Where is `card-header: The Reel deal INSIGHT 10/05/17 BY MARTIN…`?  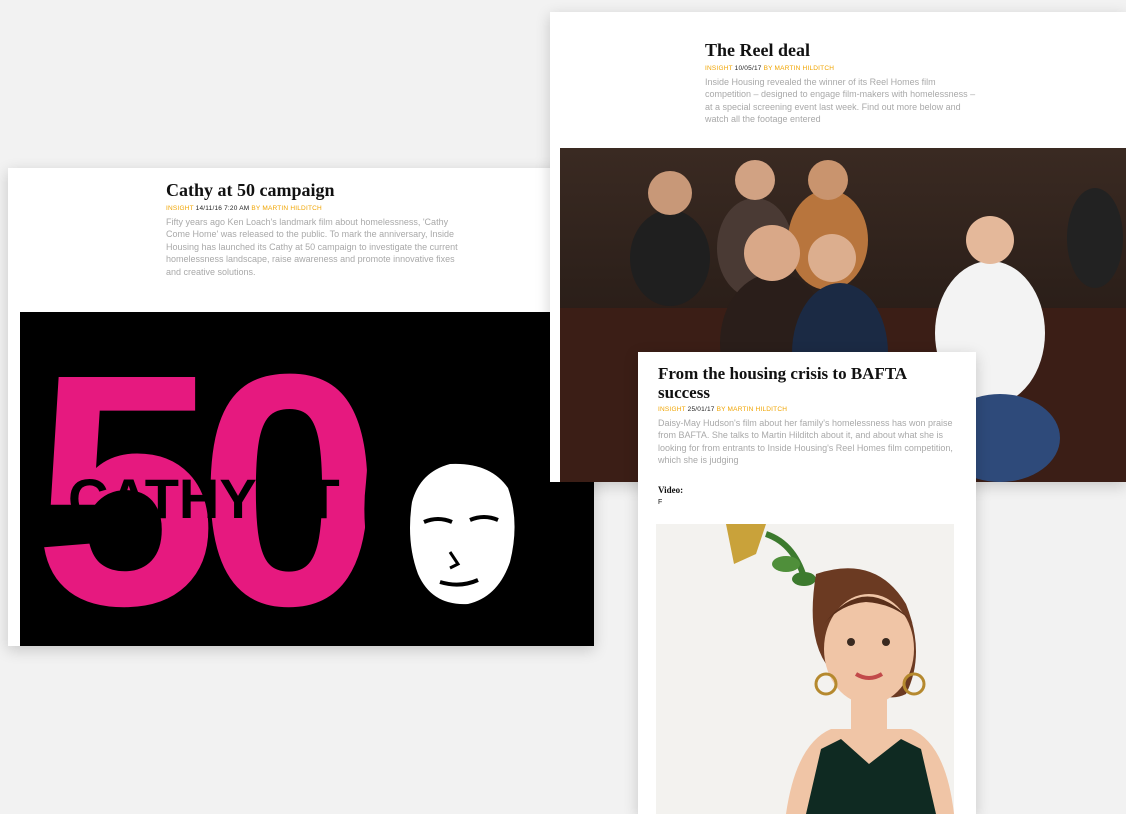 card-header: The Reel deal INSIGHT 10/05/17 BY MARTIN… is located at coordinates (842, 83).